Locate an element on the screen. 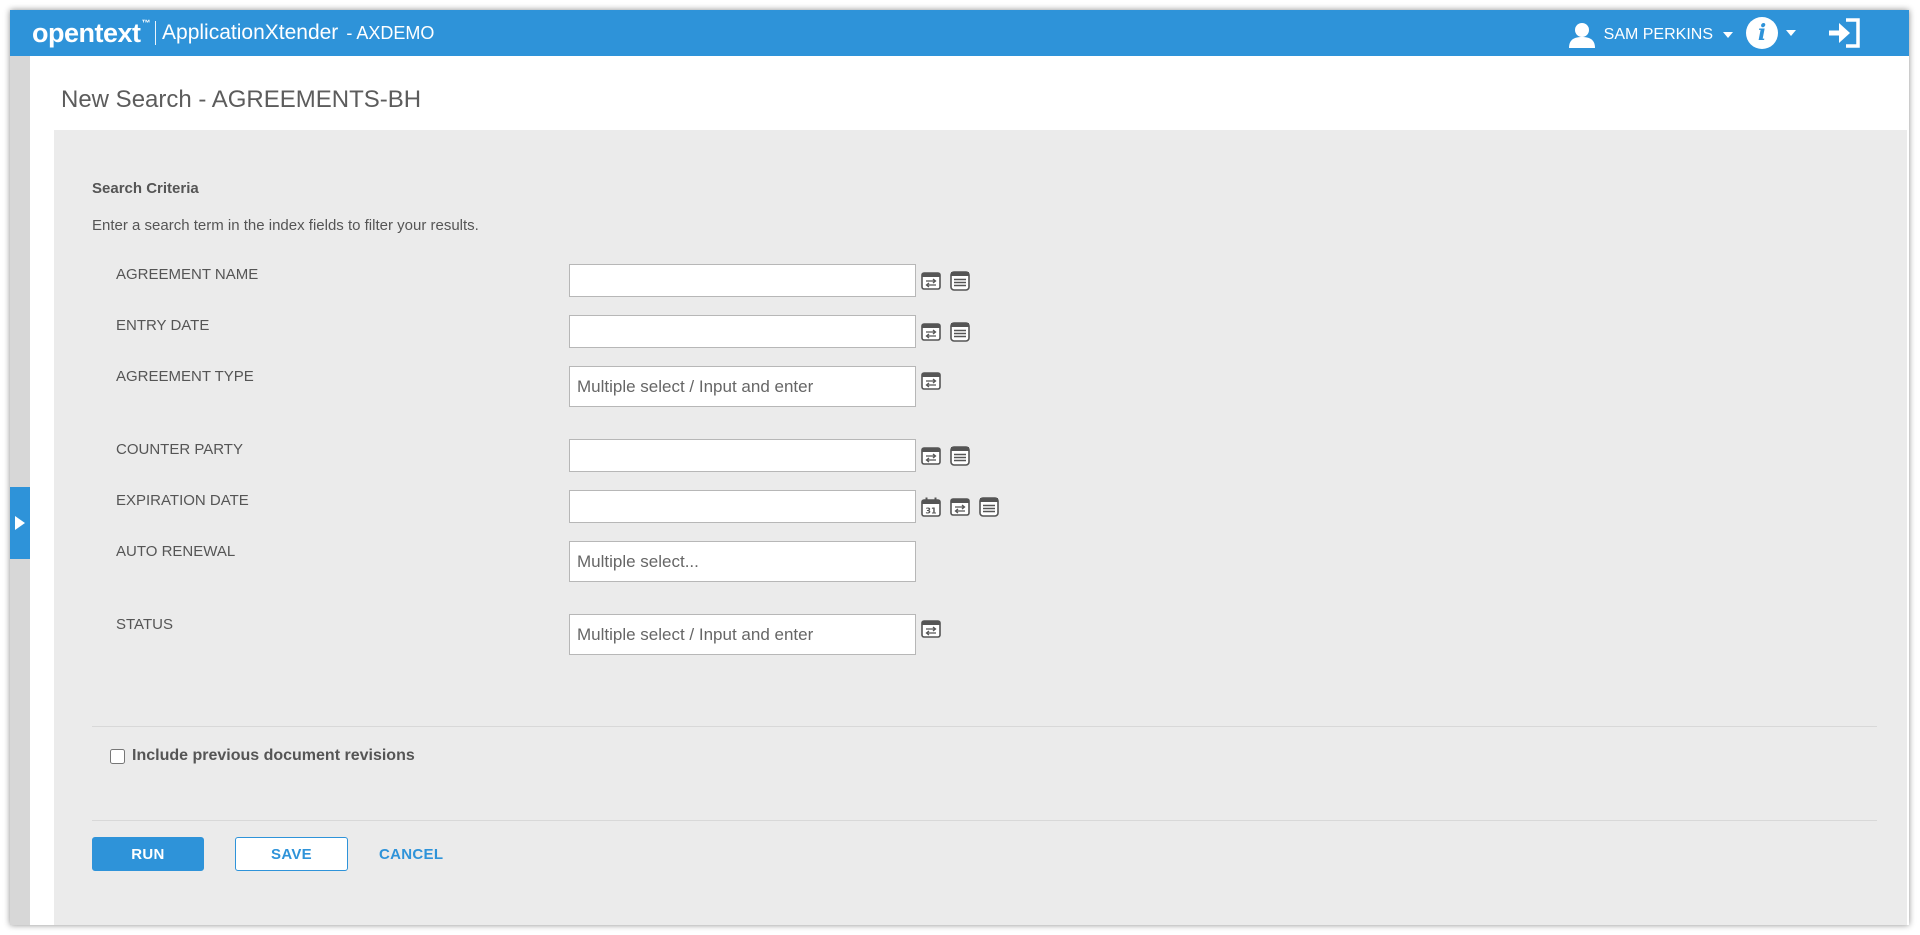 Image resolution: width=1920 pixels, height=935 pixels. expiration-date-input is located at coordinates (742, 506).